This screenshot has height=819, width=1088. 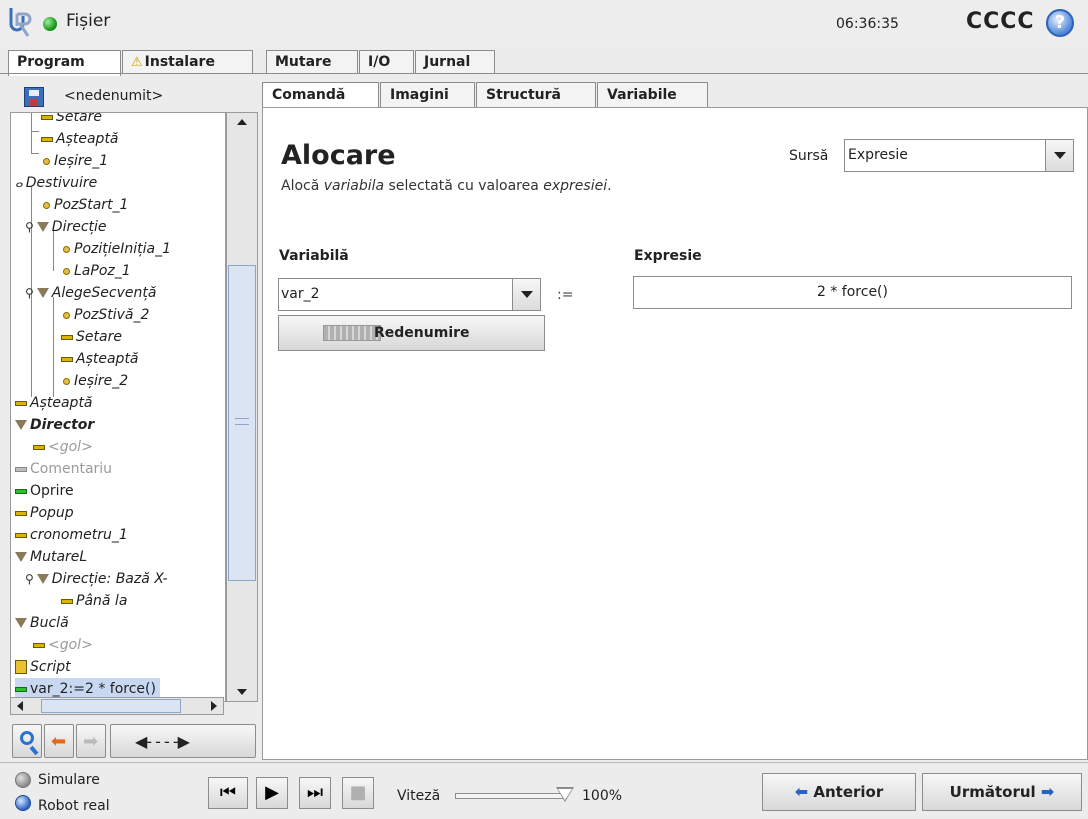 I want to click on stop-button: ■, so click(x=358, y=793).